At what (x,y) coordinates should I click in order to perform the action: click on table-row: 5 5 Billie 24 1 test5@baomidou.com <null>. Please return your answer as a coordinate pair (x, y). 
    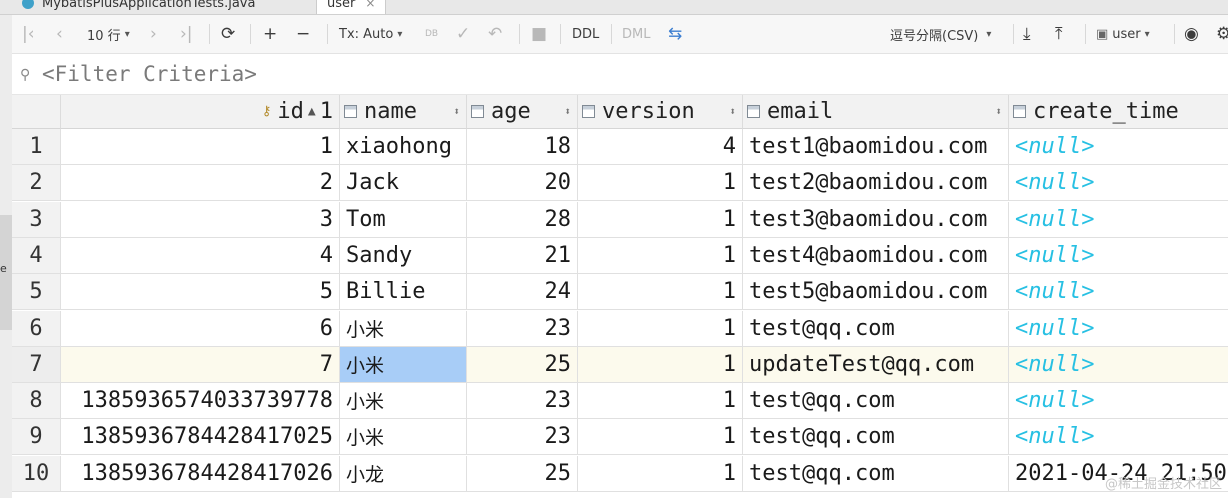
    Looking at the image, I should click on (620, 292).